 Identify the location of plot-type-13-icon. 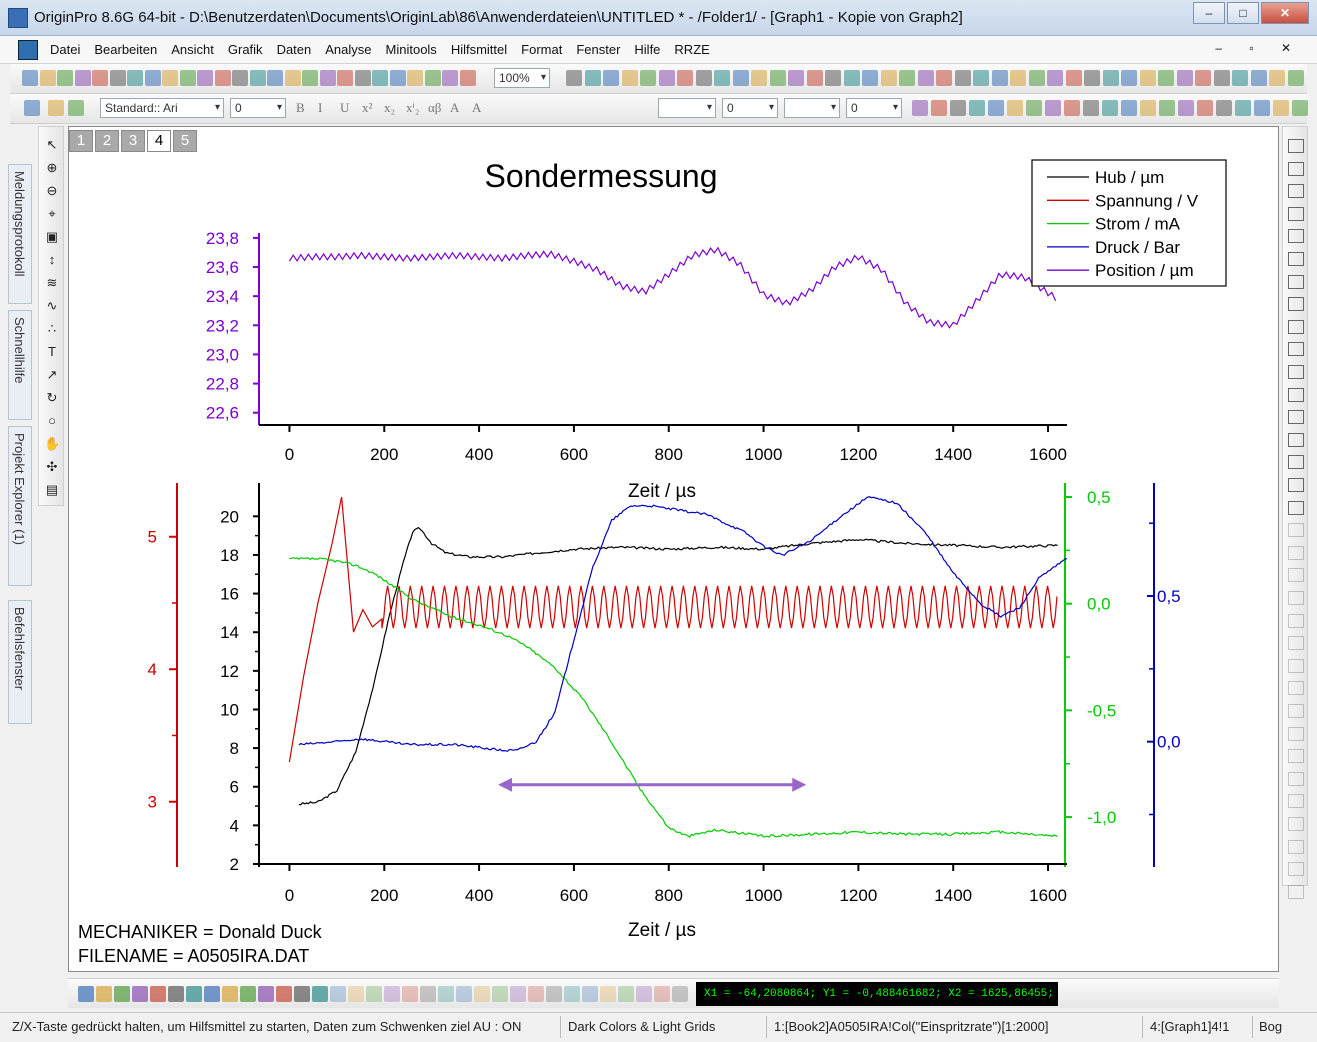
(302, 994).